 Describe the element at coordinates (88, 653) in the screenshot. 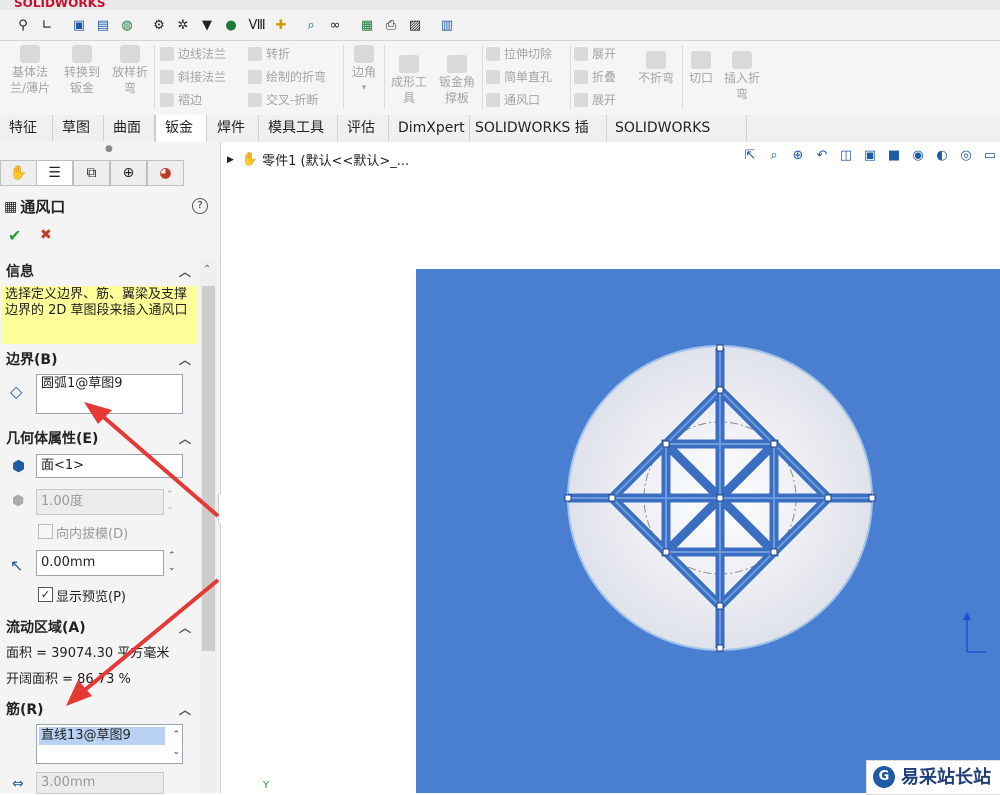

I see `area-readout: 面积 = 39074.30 平方毫米` at that location.